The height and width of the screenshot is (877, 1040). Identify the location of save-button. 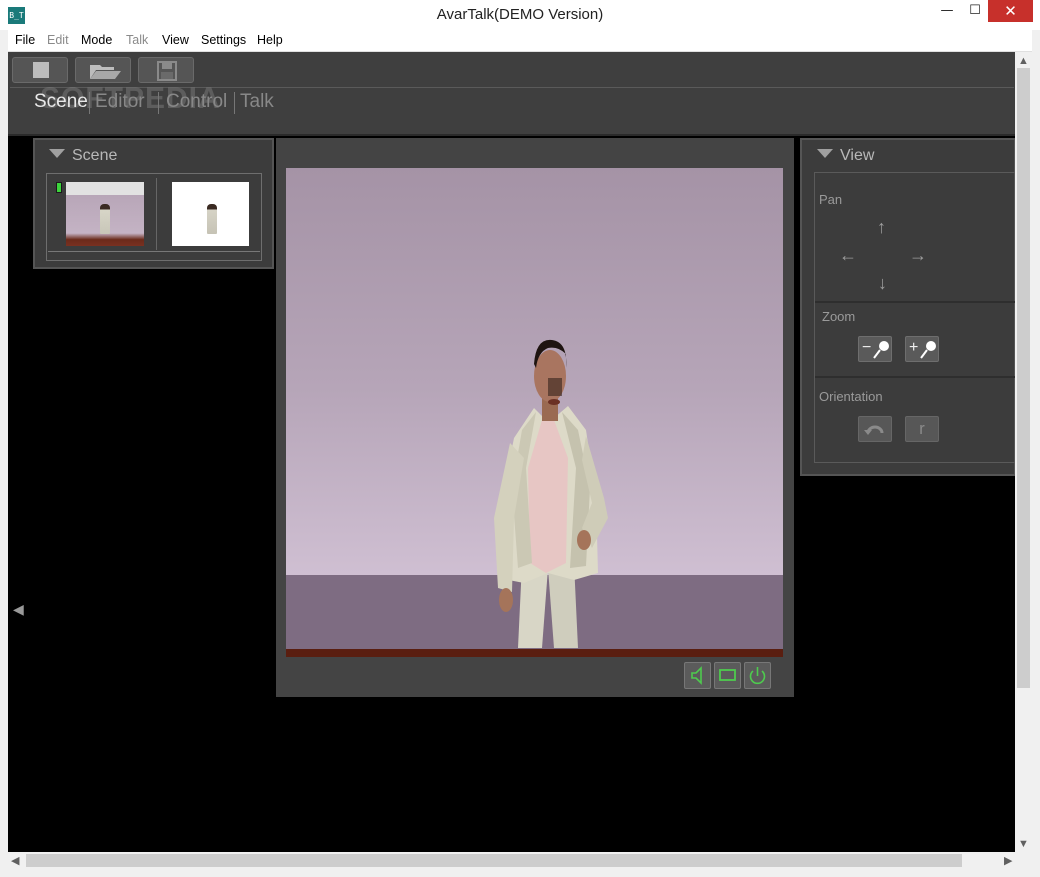
(166, 70).